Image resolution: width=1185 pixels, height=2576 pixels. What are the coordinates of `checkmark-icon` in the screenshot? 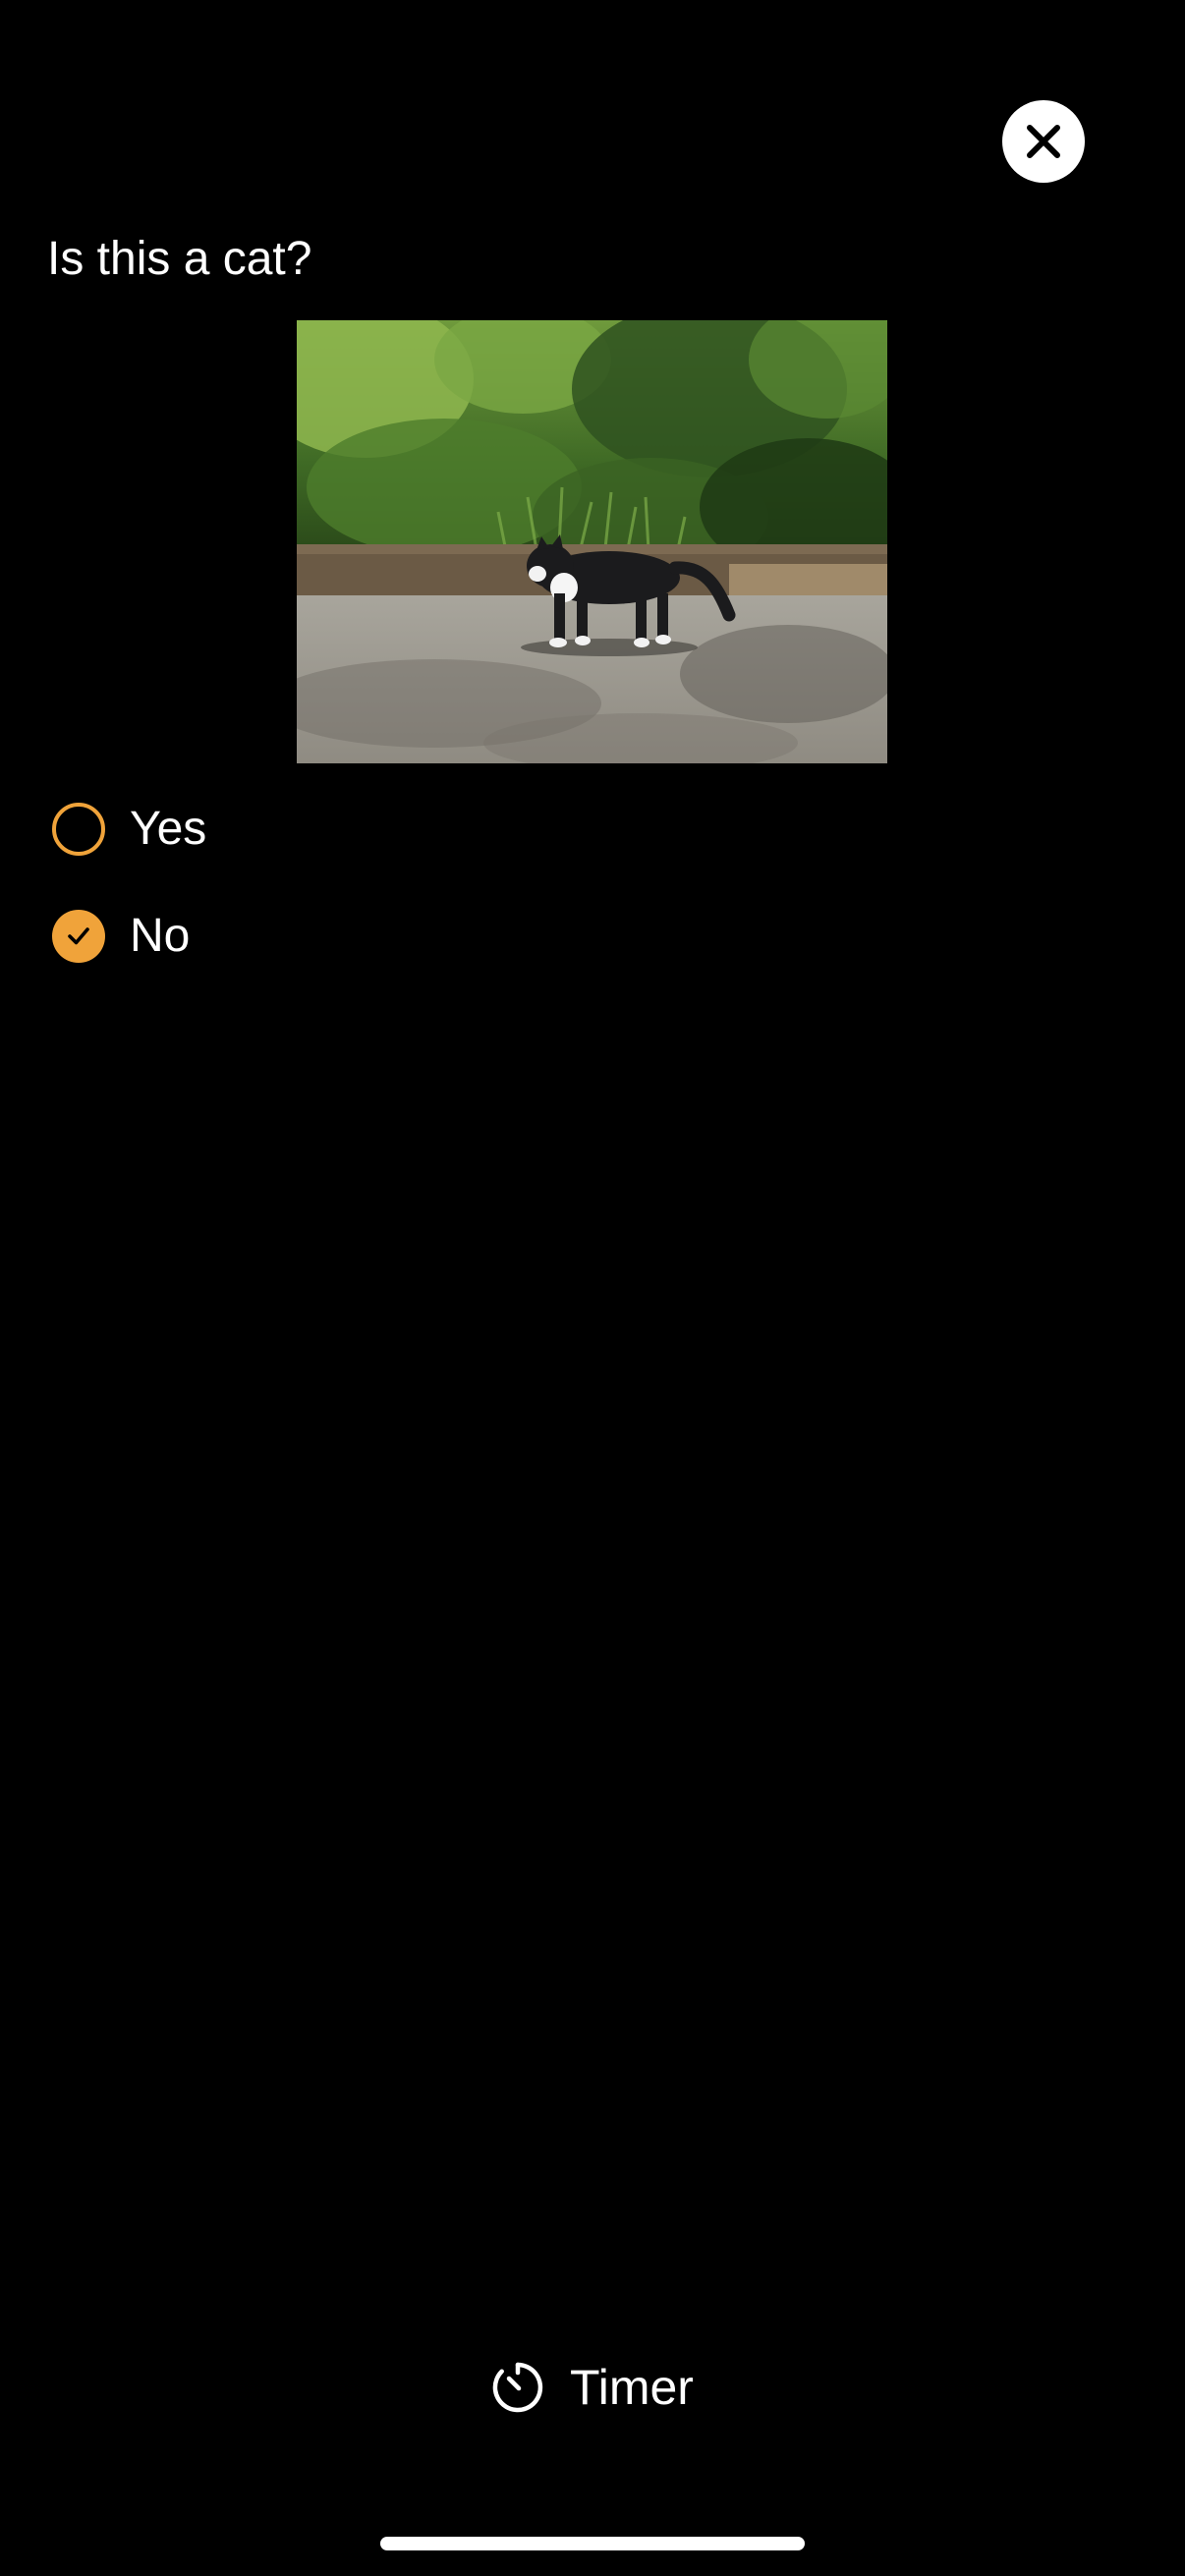 It's located at (78, 936).